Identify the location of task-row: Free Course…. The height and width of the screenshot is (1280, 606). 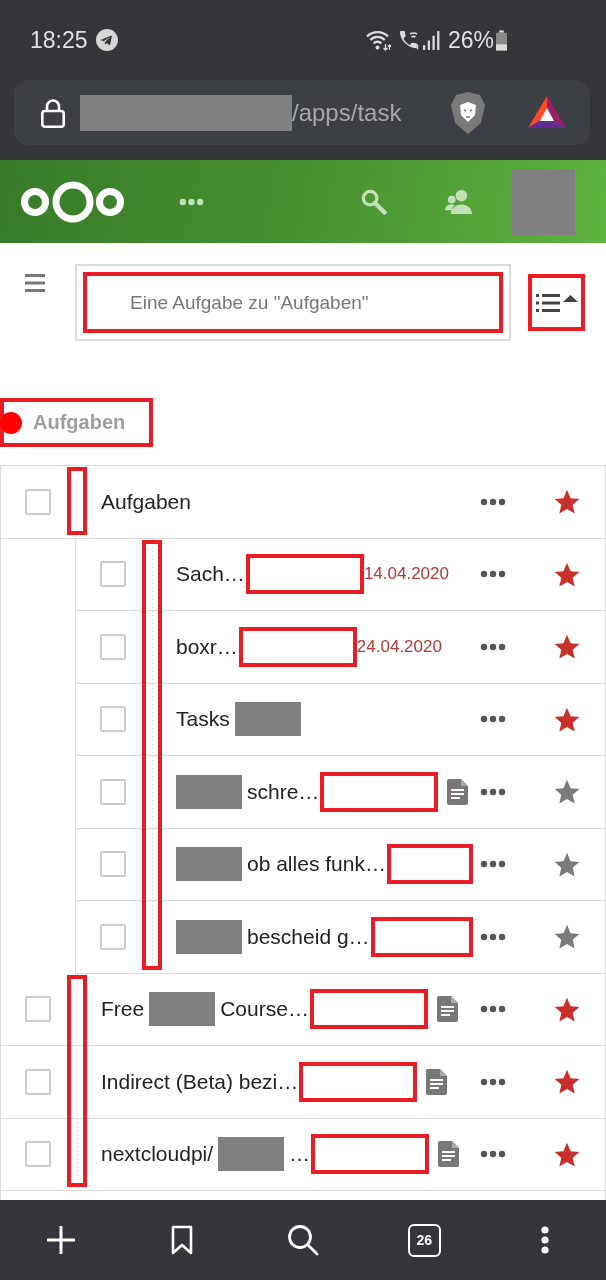
(303, 1009).